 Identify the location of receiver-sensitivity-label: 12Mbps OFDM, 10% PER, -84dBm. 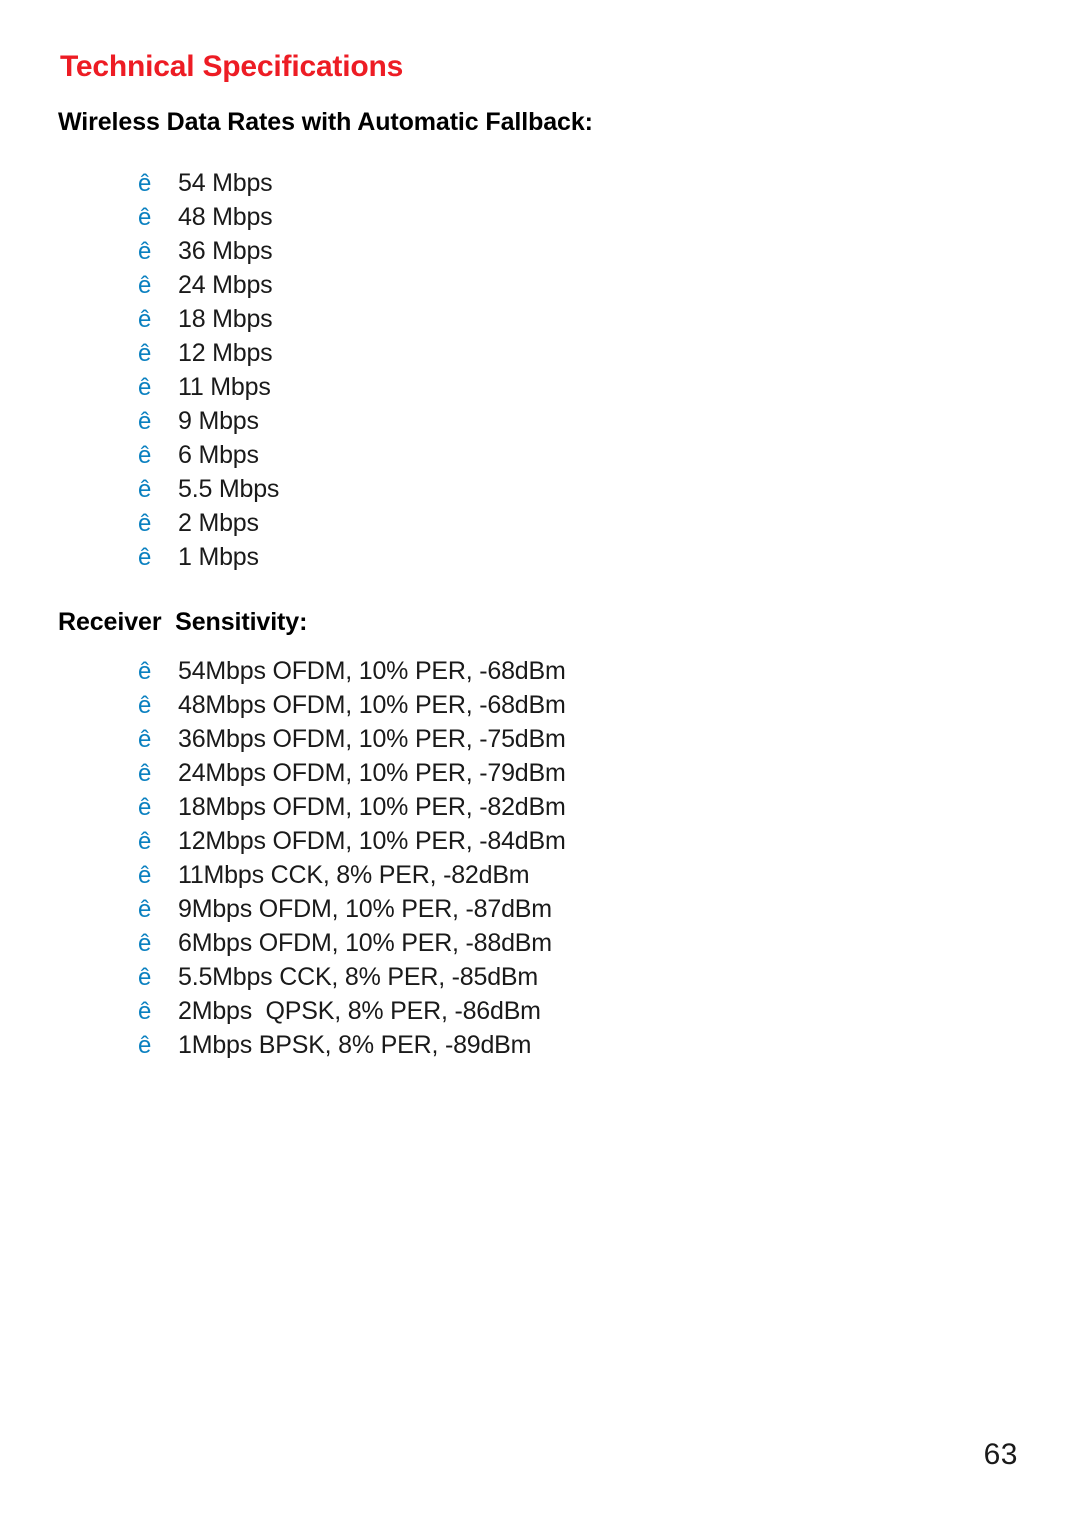
(372, 841).